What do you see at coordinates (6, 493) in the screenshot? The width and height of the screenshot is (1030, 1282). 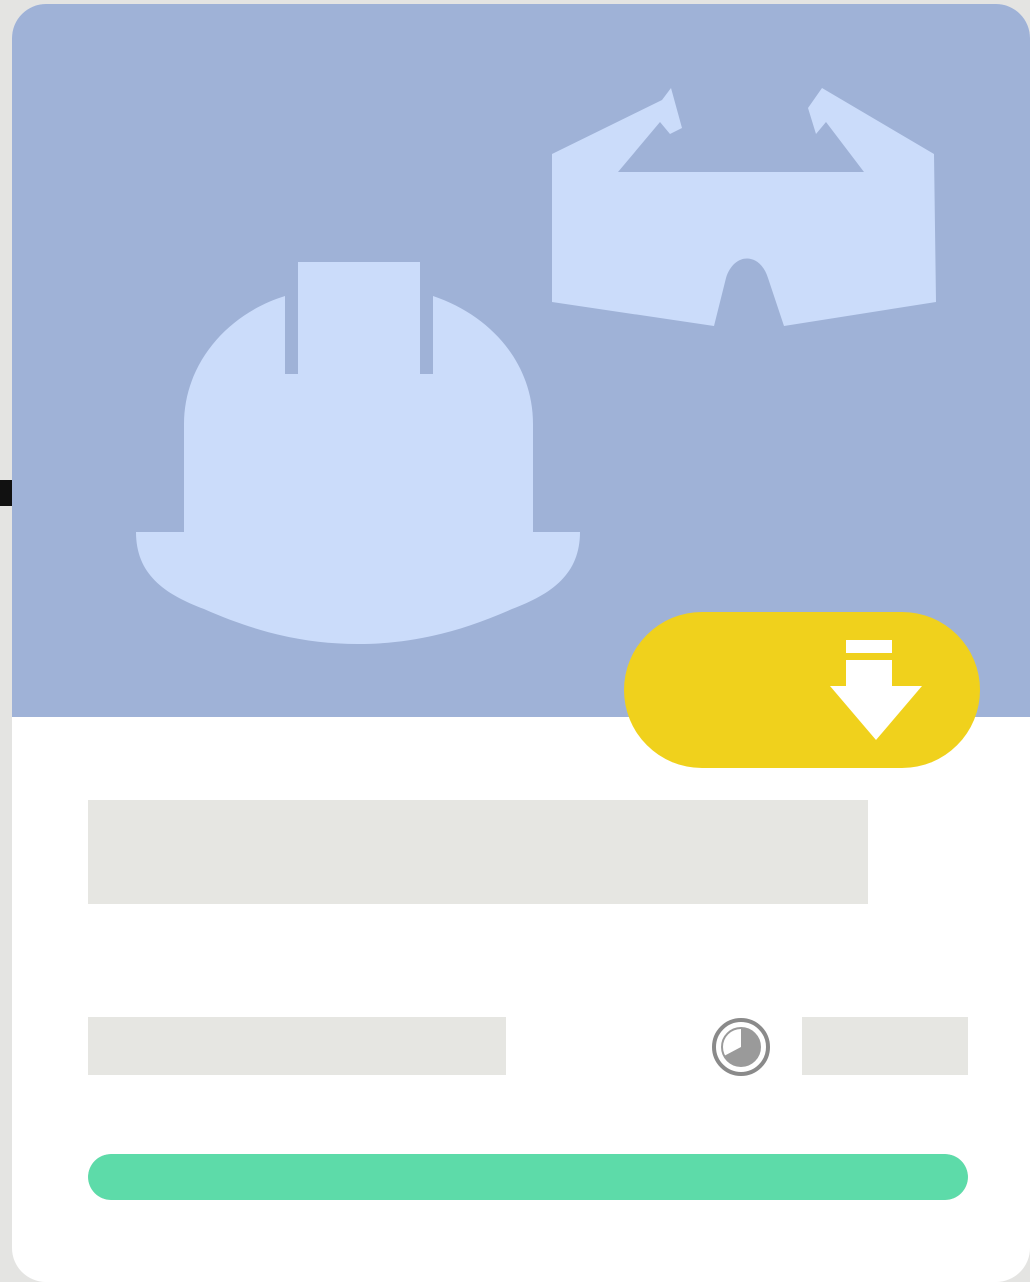 I see `background-edge-mark` at bounding box center [6, 493].